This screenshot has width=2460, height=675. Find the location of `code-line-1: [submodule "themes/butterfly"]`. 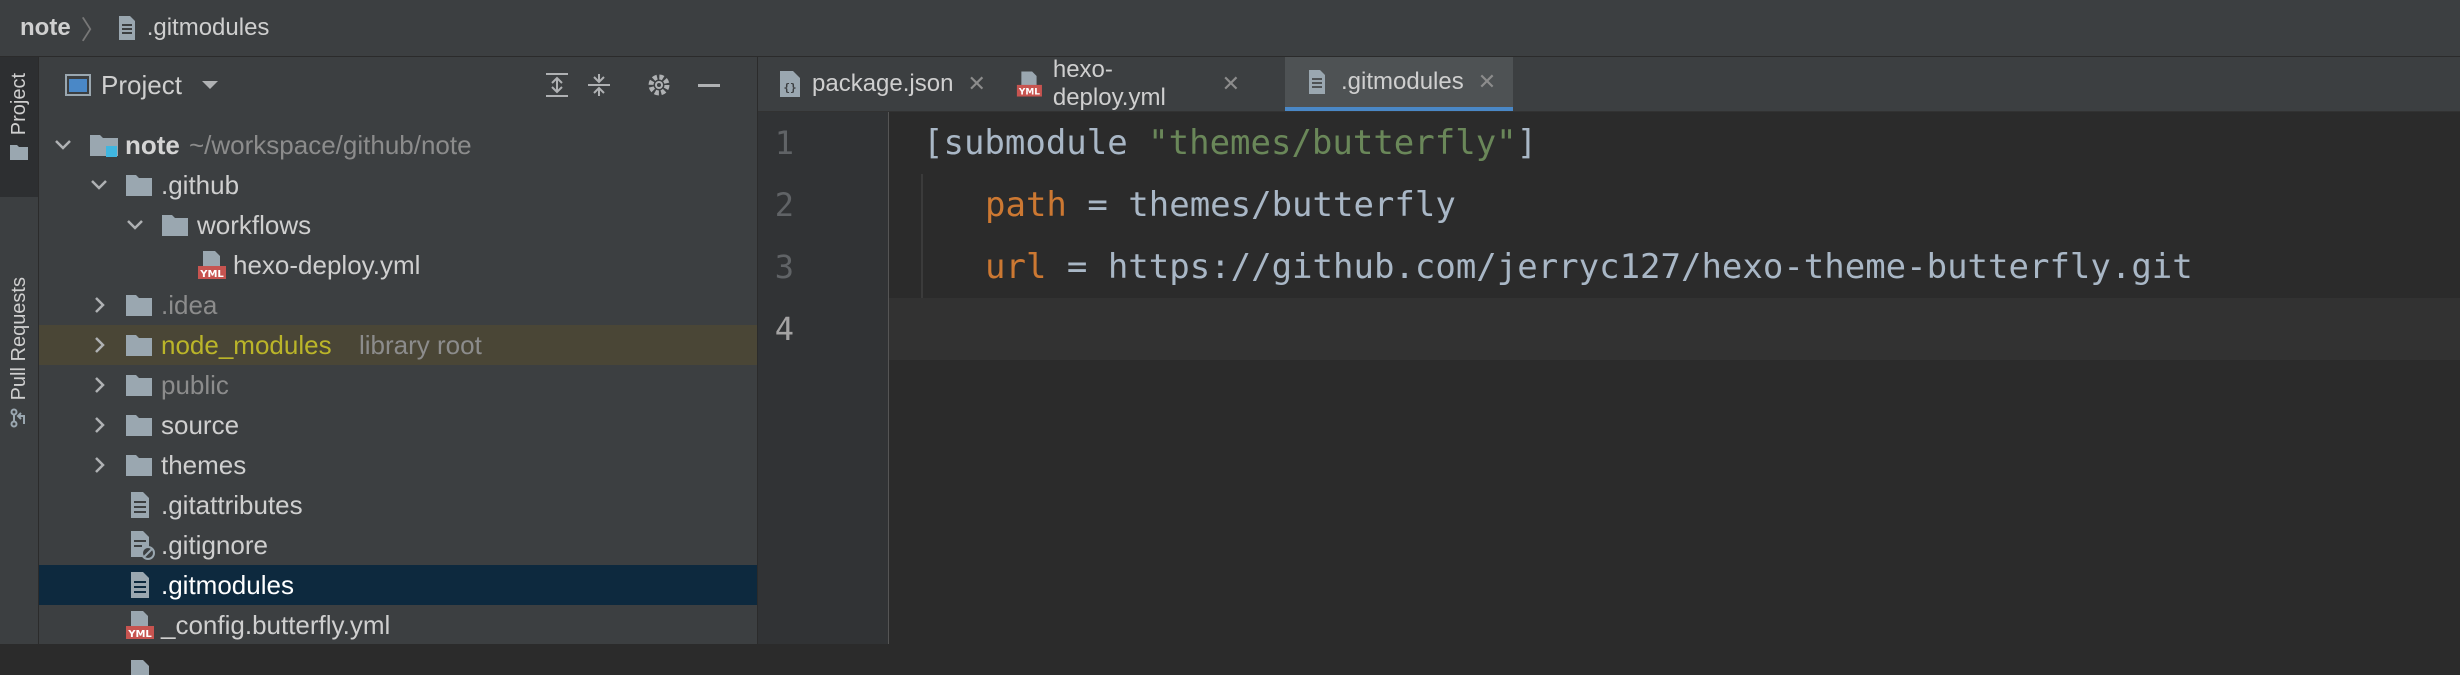

code-line-1: [submodule "themes/butterfly"] is located at coordinates (1674, 143).